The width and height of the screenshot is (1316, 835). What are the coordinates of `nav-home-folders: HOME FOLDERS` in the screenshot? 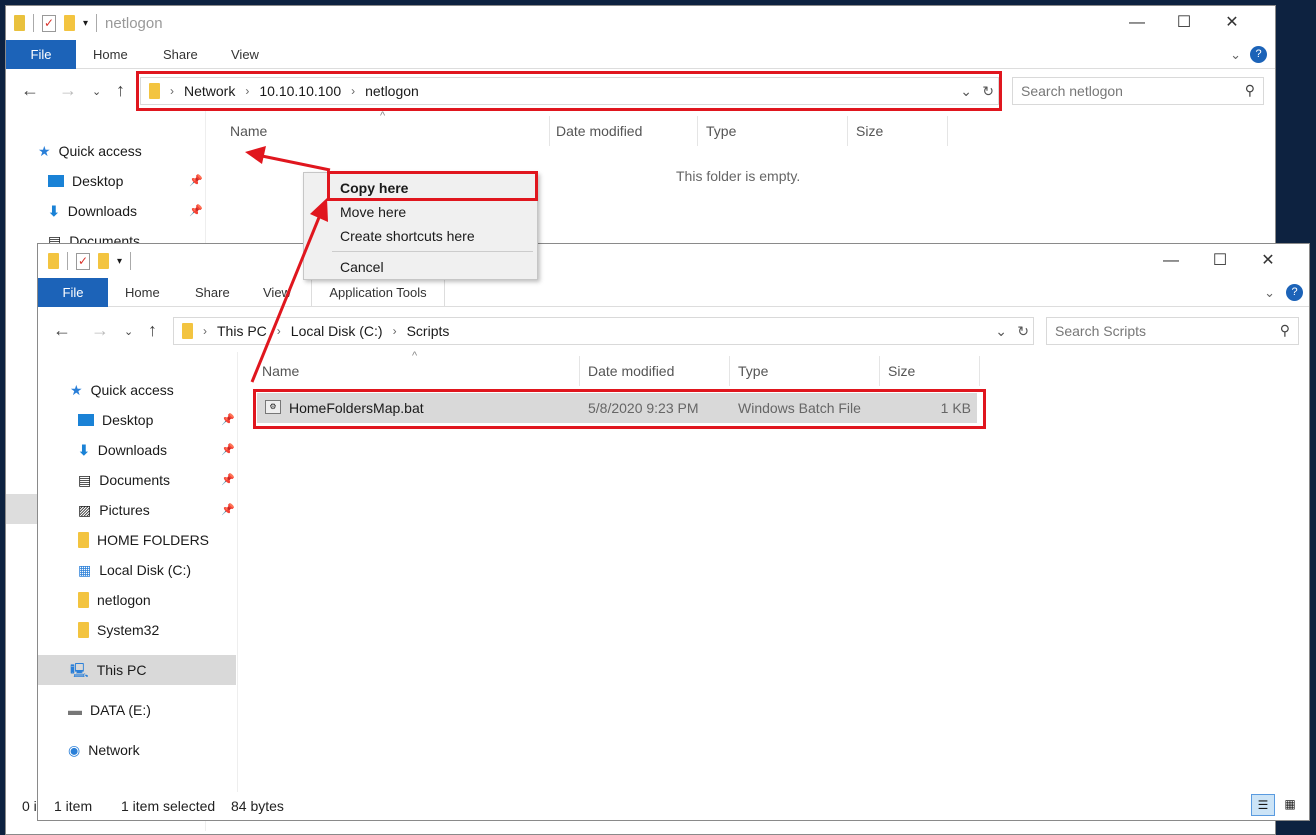 It's located at (143, 540).